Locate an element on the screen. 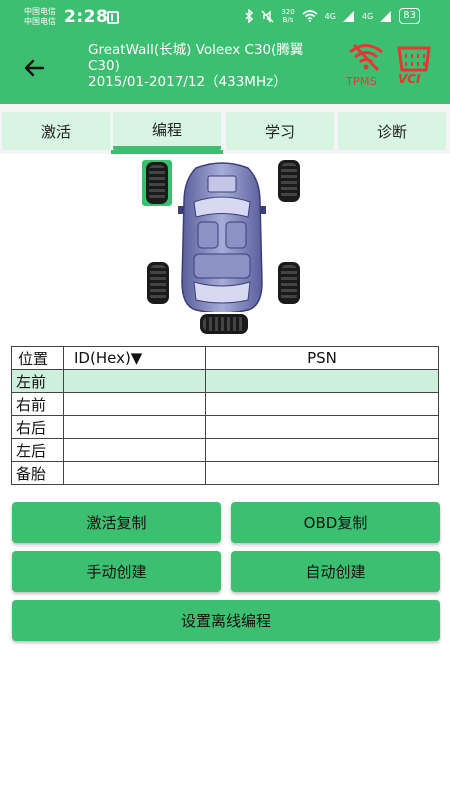  nfc-icon is located at coordinates (113, 17).